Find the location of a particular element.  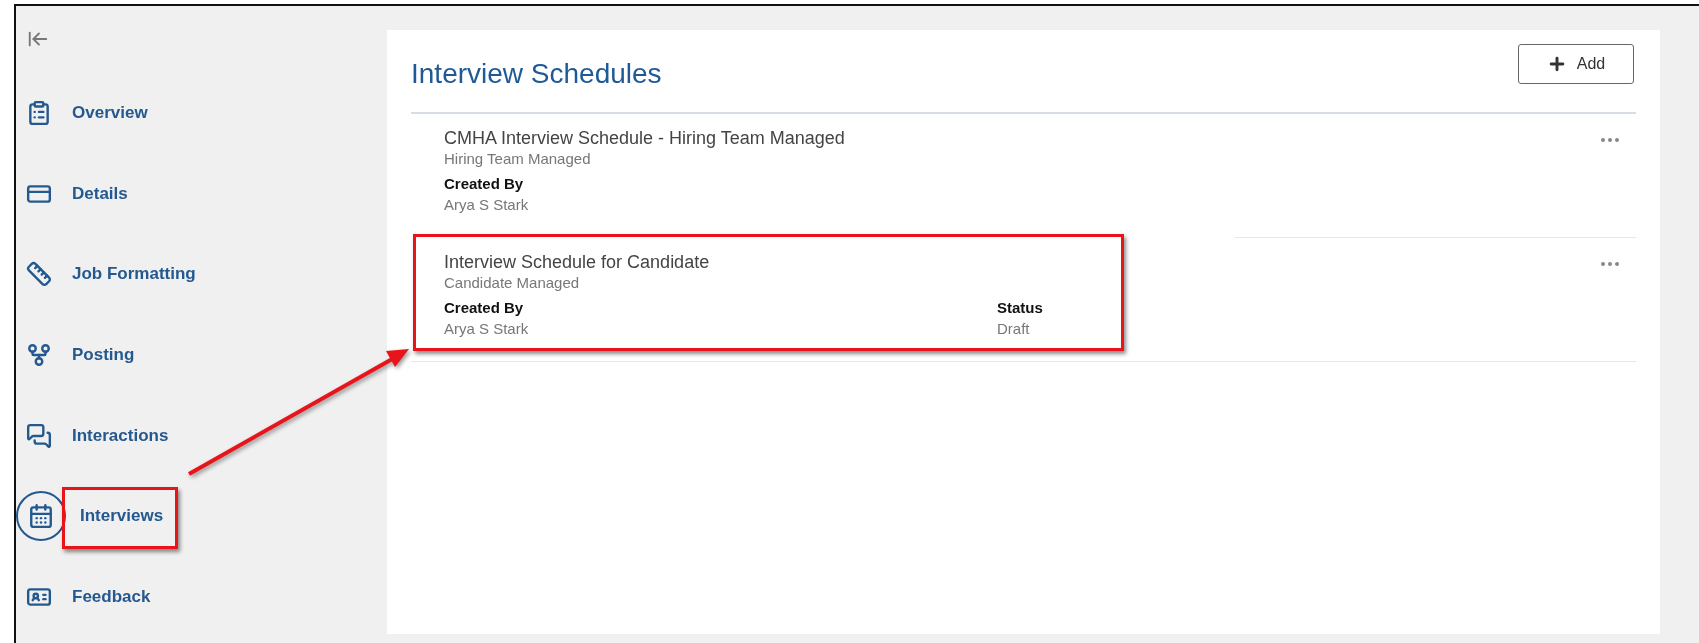

nav-link: Overview is located at coordinates (110, 113).